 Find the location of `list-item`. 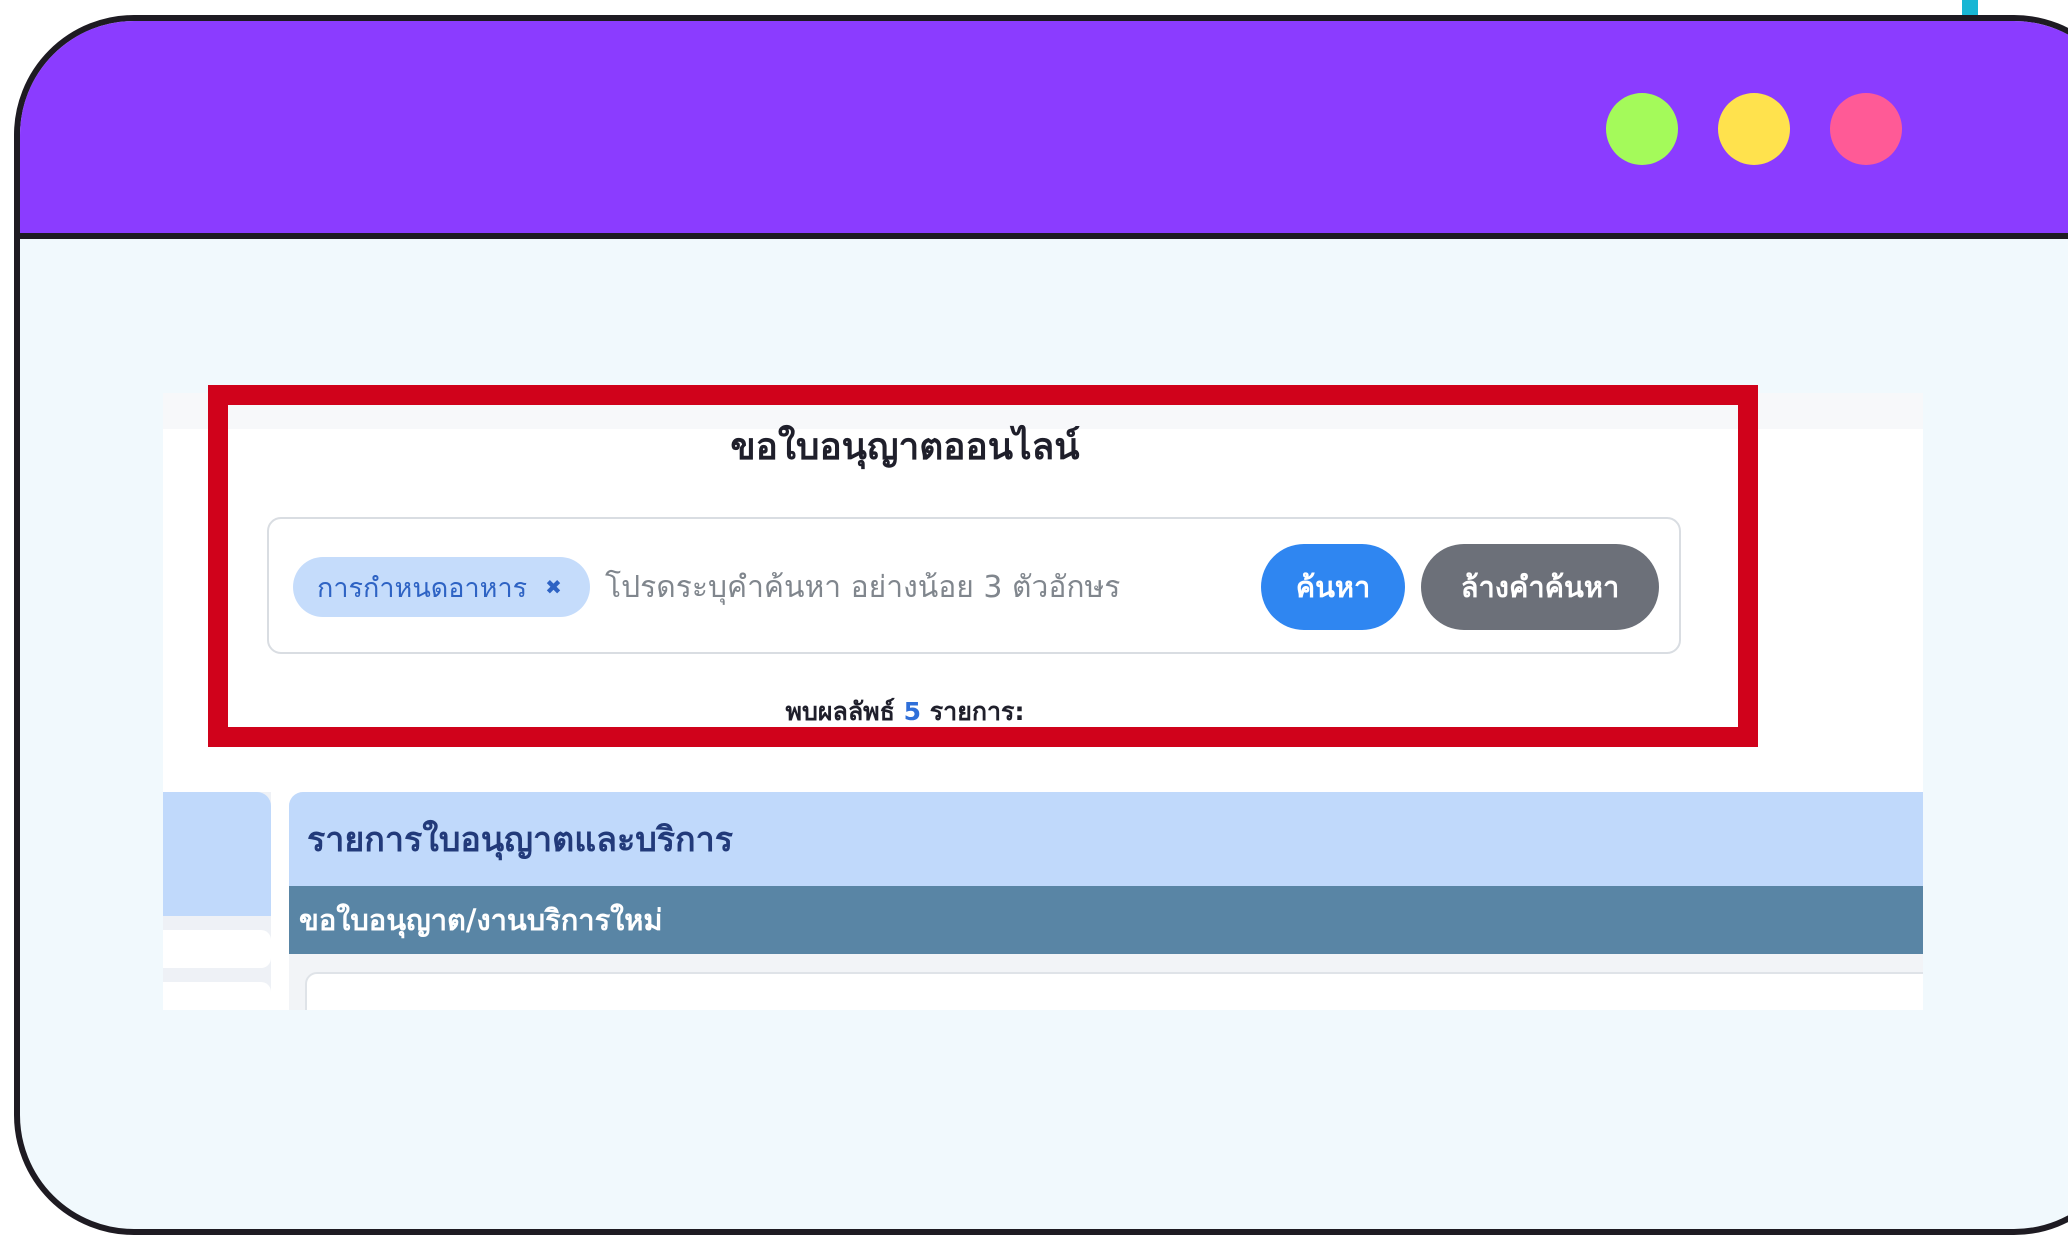

list-item is located at coordinates (1114, 991).